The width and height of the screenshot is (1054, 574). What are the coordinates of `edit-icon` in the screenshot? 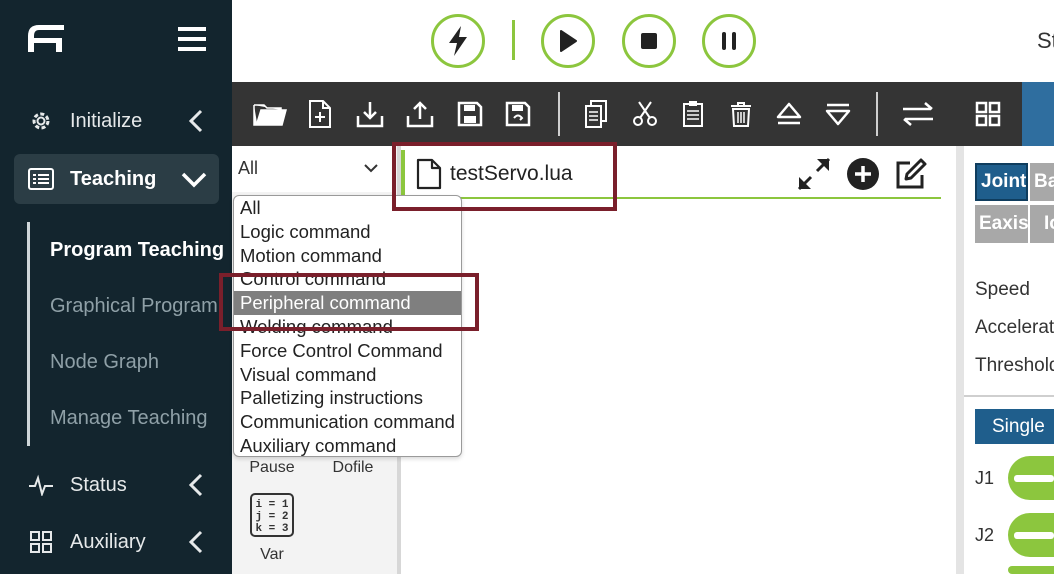 It's located at (911, 173).